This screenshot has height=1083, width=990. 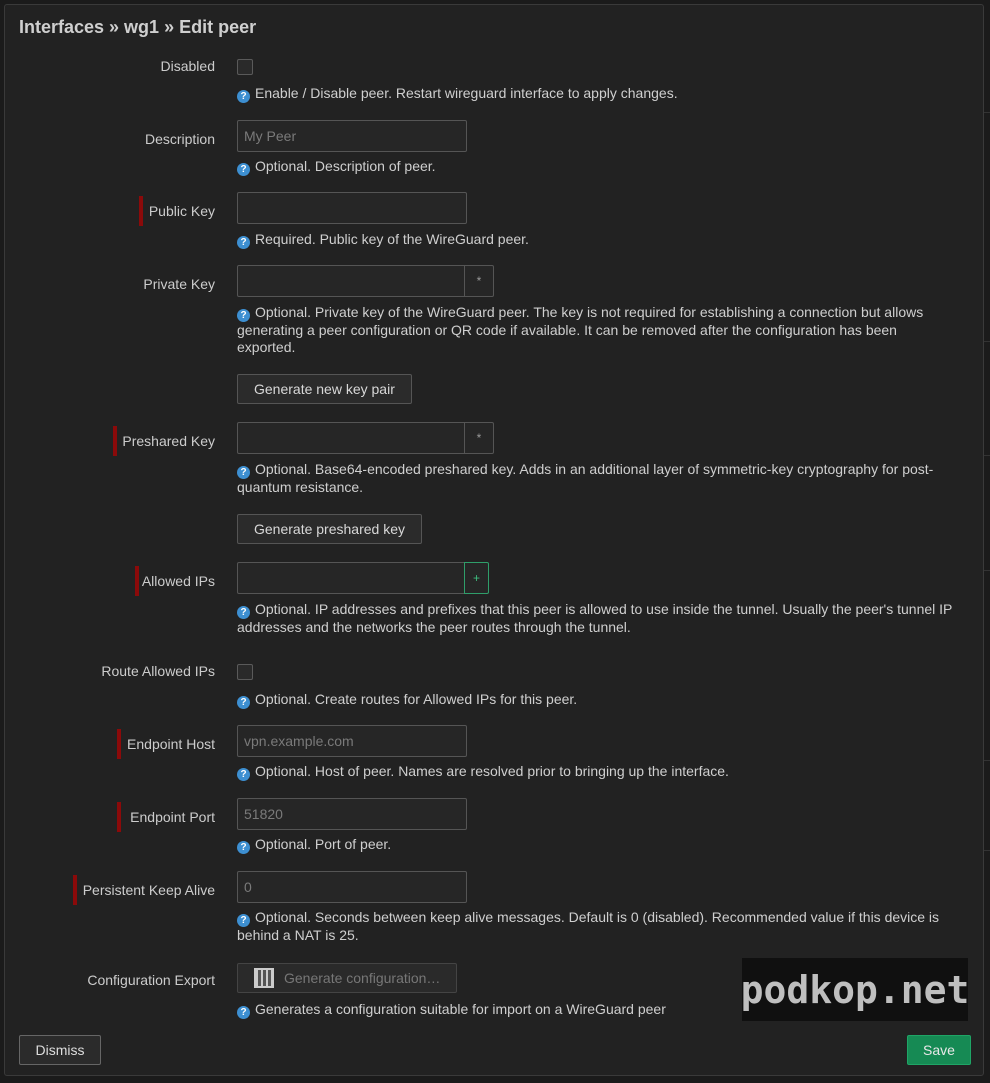 I want to click on disabled-label: Disabled, so click(x=187, y=66).